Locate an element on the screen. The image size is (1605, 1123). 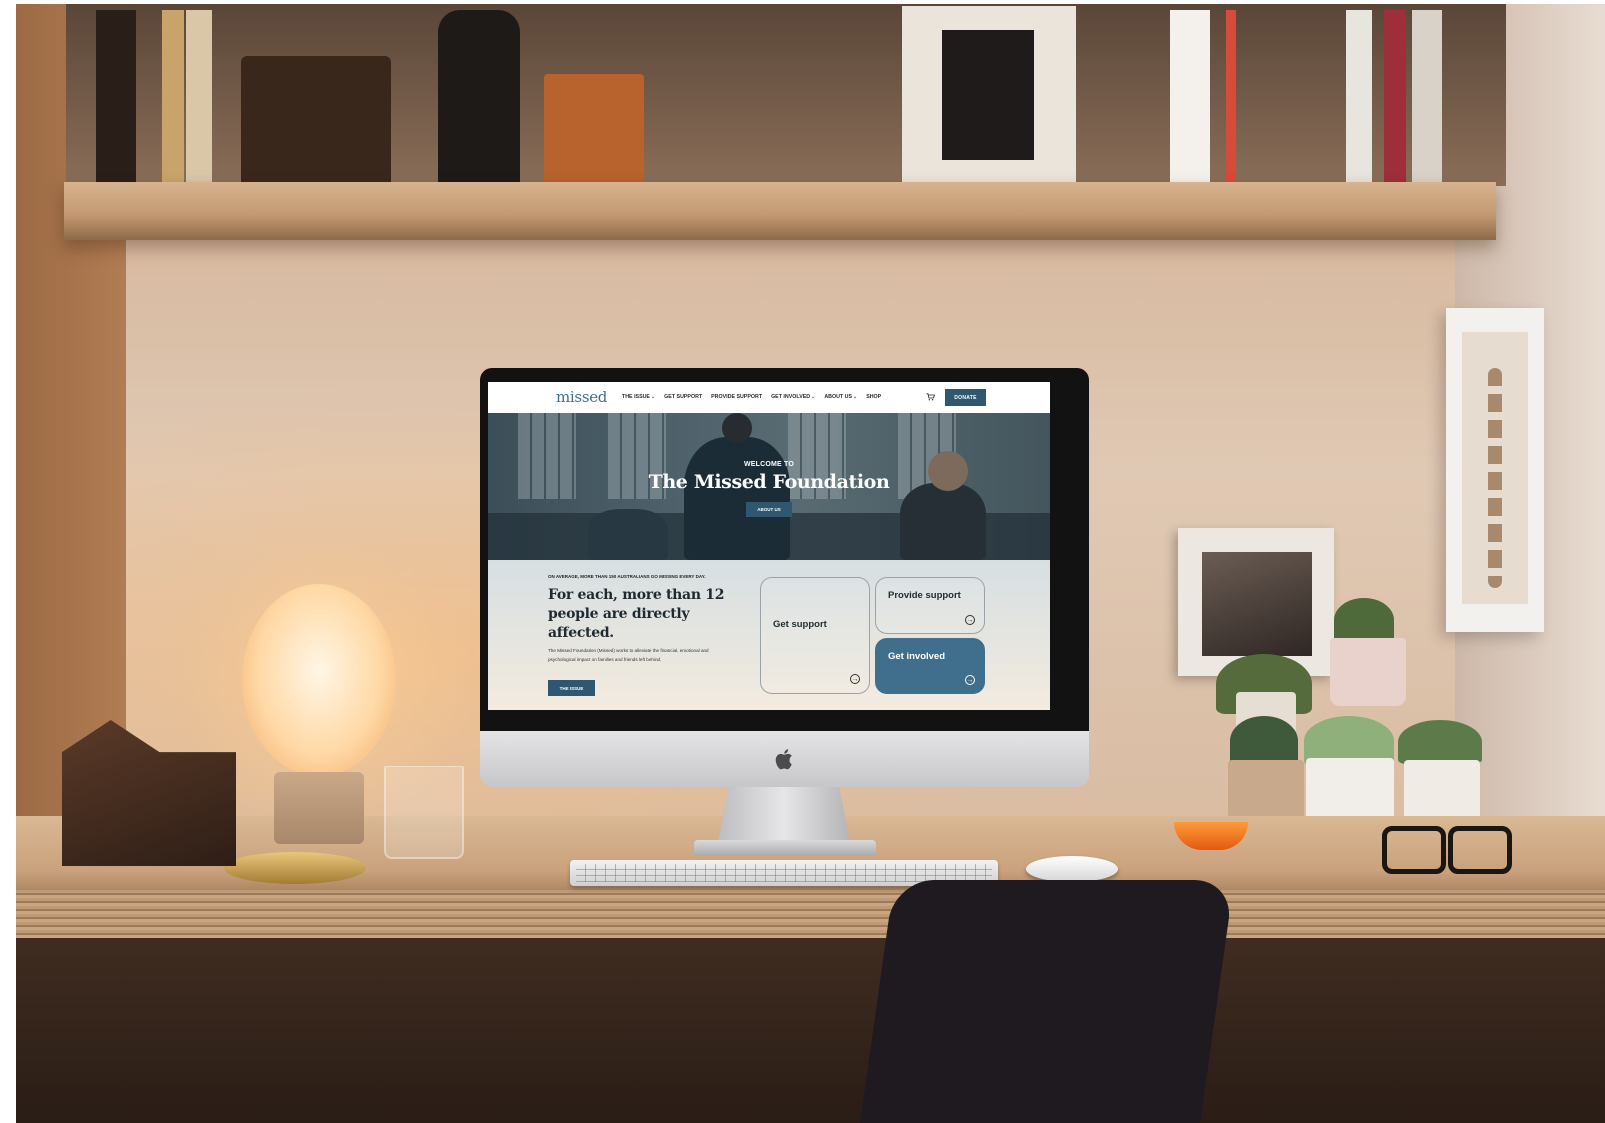
nav-item-label: THE ISSUE is located at coordinates (636, 397).